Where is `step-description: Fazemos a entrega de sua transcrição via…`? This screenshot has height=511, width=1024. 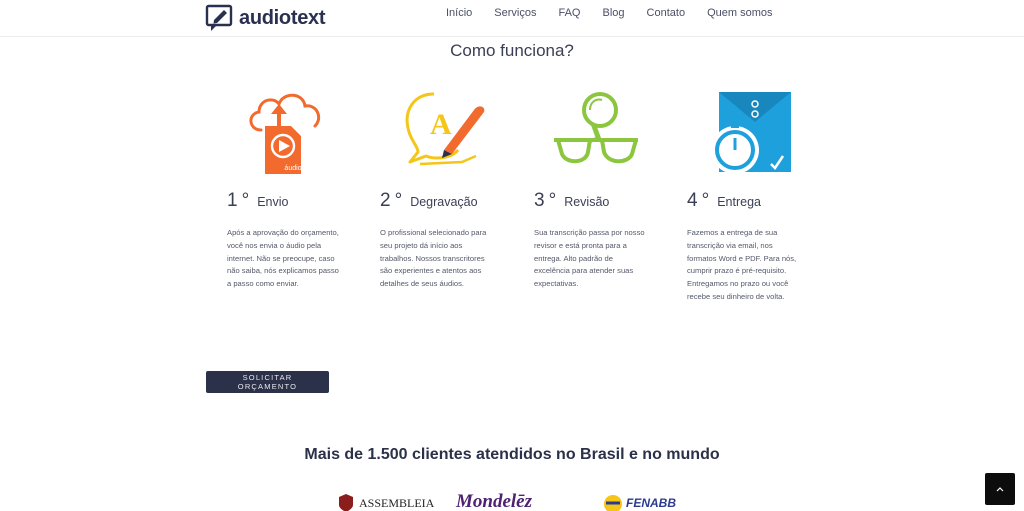
step-description: Fazemos a entrega de sua transcrição via… is located at coordinates (742, 264).